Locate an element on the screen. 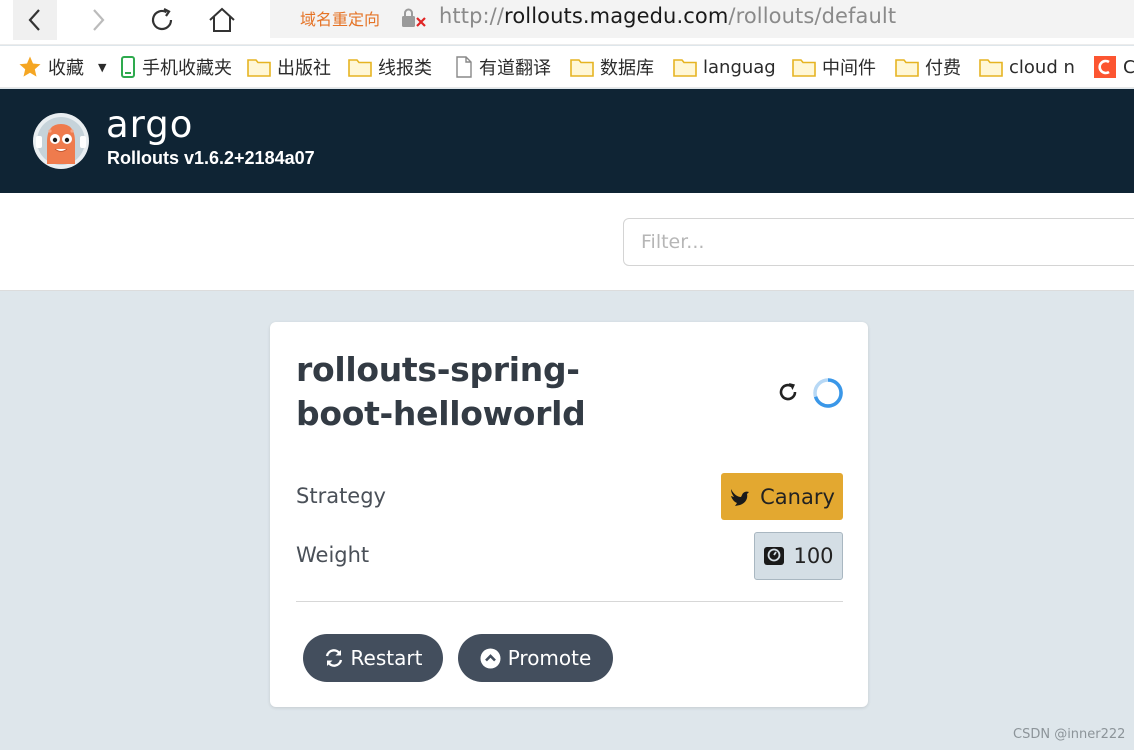 The image size is (1134, 750). filter-input is located at coordinates (878, 242).